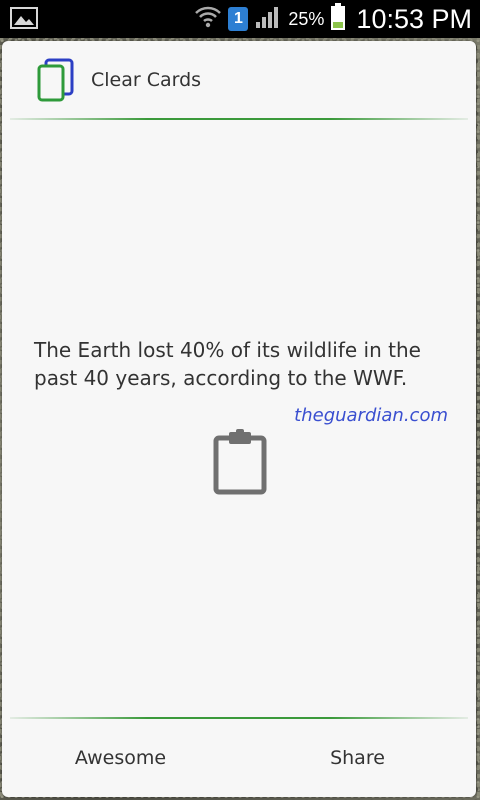 The width and height of the screenshot is (480, 800). Describe the element at coordinates (146, 80) in the screenshot. I see `app-title: Clear Cards` at that location.